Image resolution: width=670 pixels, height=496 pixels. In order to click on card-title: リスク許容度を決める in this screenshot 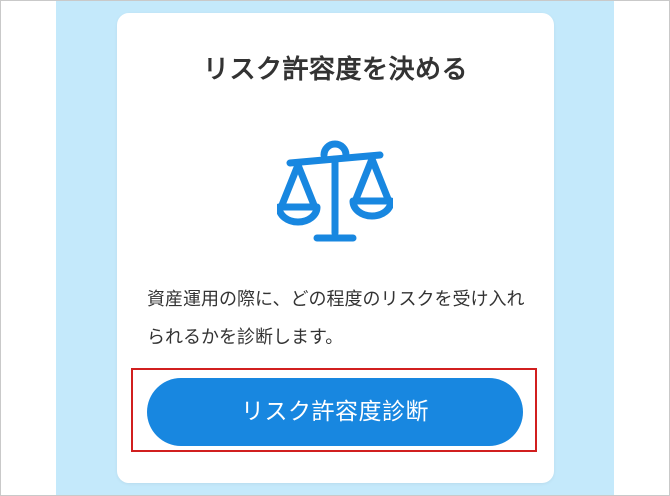, I will do `click(335, 70)`.